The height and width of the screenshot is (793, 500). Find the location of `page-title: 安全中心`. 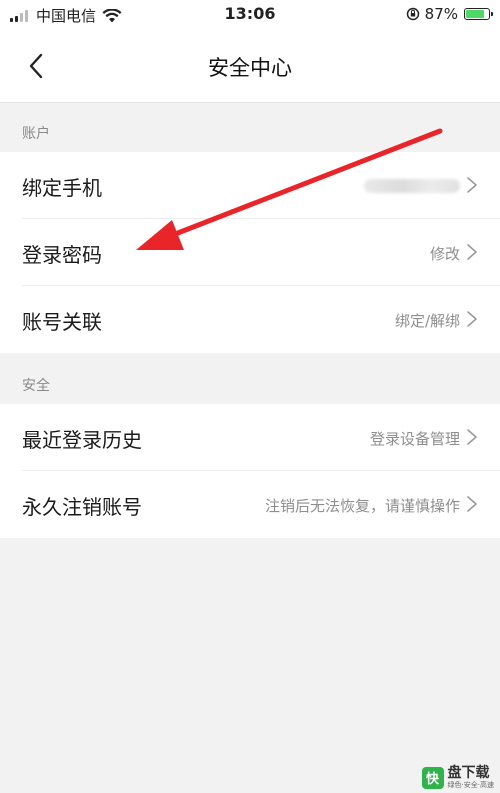

page-title: 安全中心 is located at coordinates (250, 68).